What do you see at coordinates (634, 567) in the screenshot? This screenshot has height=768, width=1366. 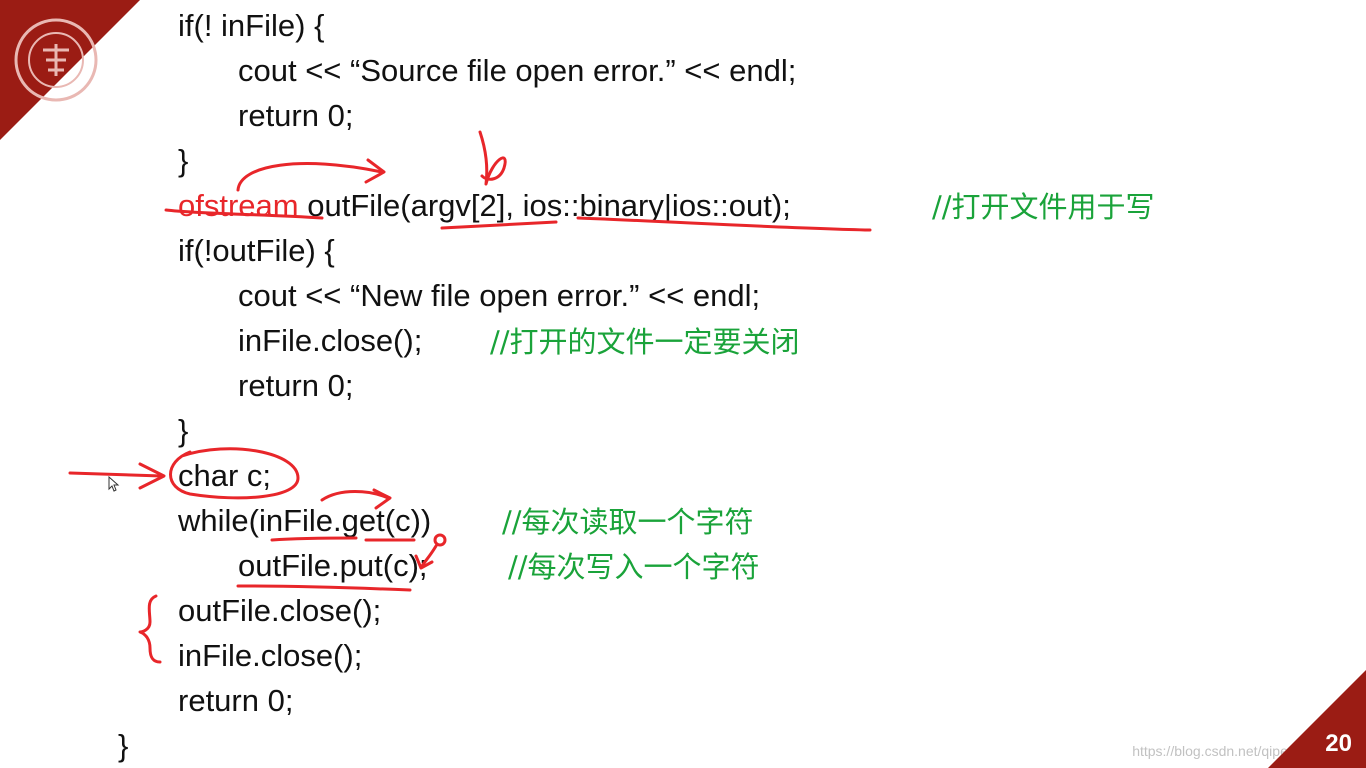 I see `comment-write-char: //每次写入一个字符` at bounding box center [634, 567].